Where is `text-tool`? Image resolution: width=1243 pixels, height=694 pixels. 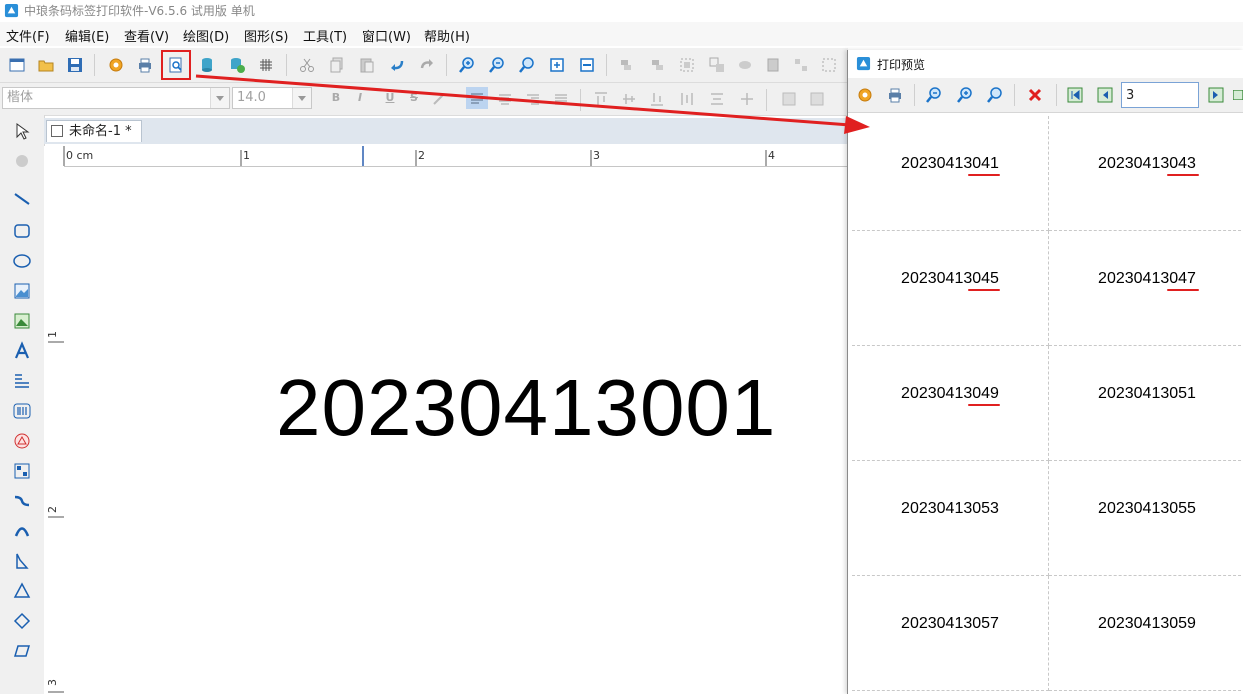 text-tool is located at coordinates (22, 351).